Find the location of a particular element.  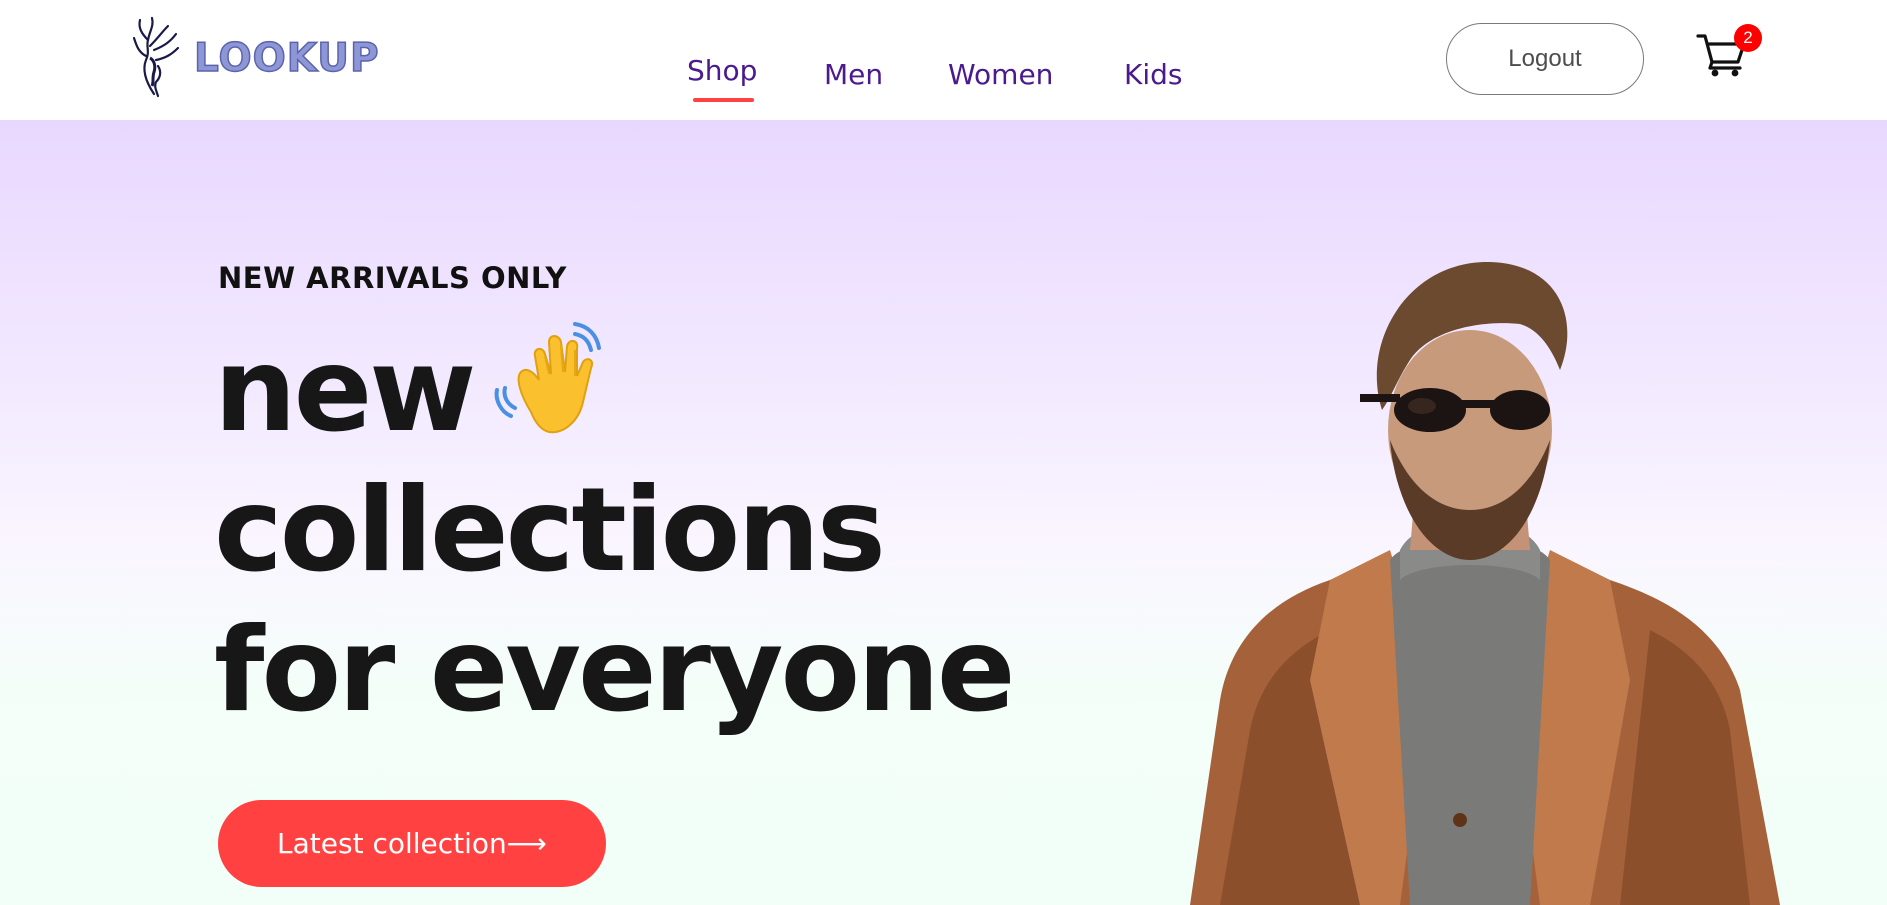

logo-text: LOOKUP is located at coordinates (286, 58).